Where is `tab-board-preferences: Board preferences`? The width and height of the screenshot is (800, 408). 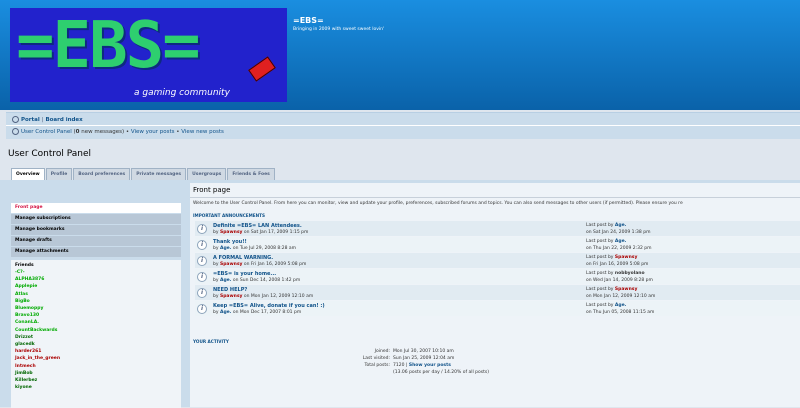 tab-board-preferences: Board preferences is located at coordinates (102, 174).